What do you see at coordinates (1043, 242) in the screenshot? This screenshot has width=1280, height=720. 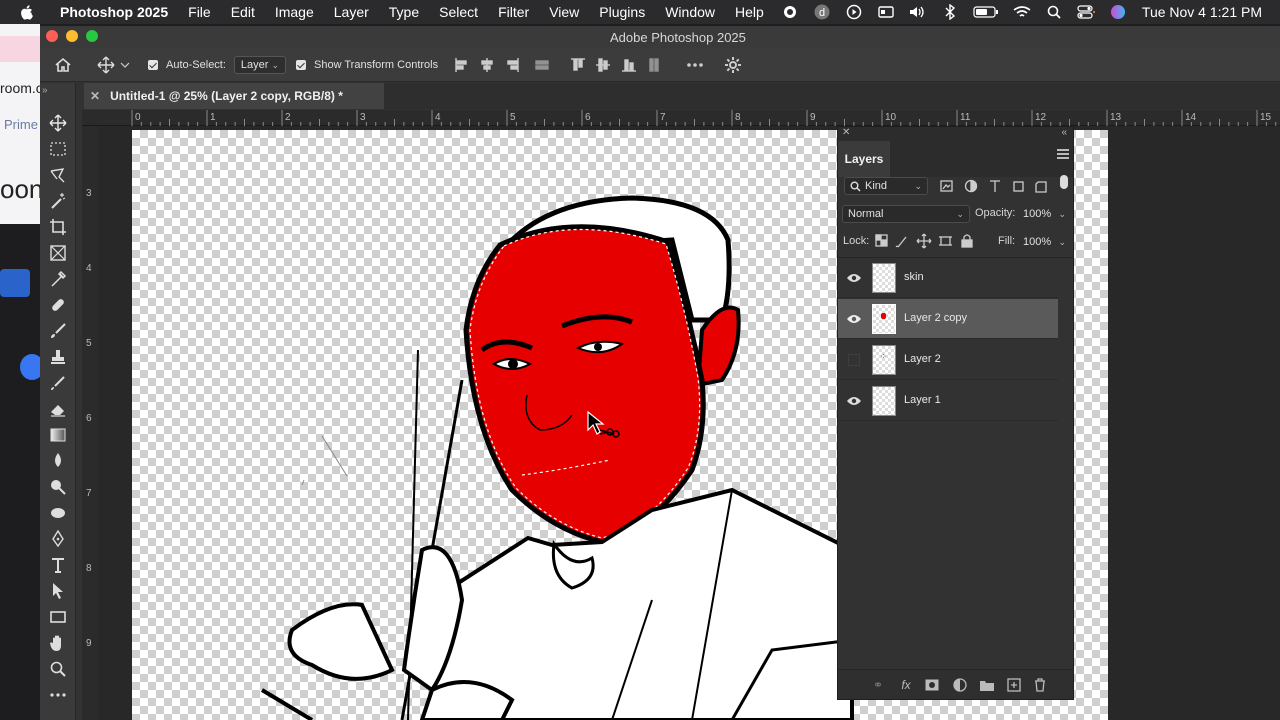 I see `fill-input: 100% ⌄` at bounding box center [1043, 242].